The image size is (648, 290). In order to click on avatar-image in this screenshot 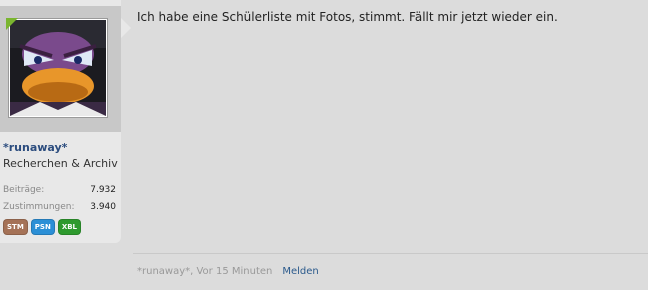, I will do `click(58, 68)`.